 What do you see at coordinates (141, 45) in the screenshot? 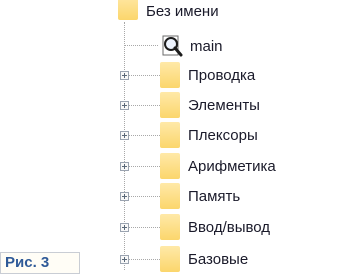
I see `tree-connector` at bounding box center [141, 45].